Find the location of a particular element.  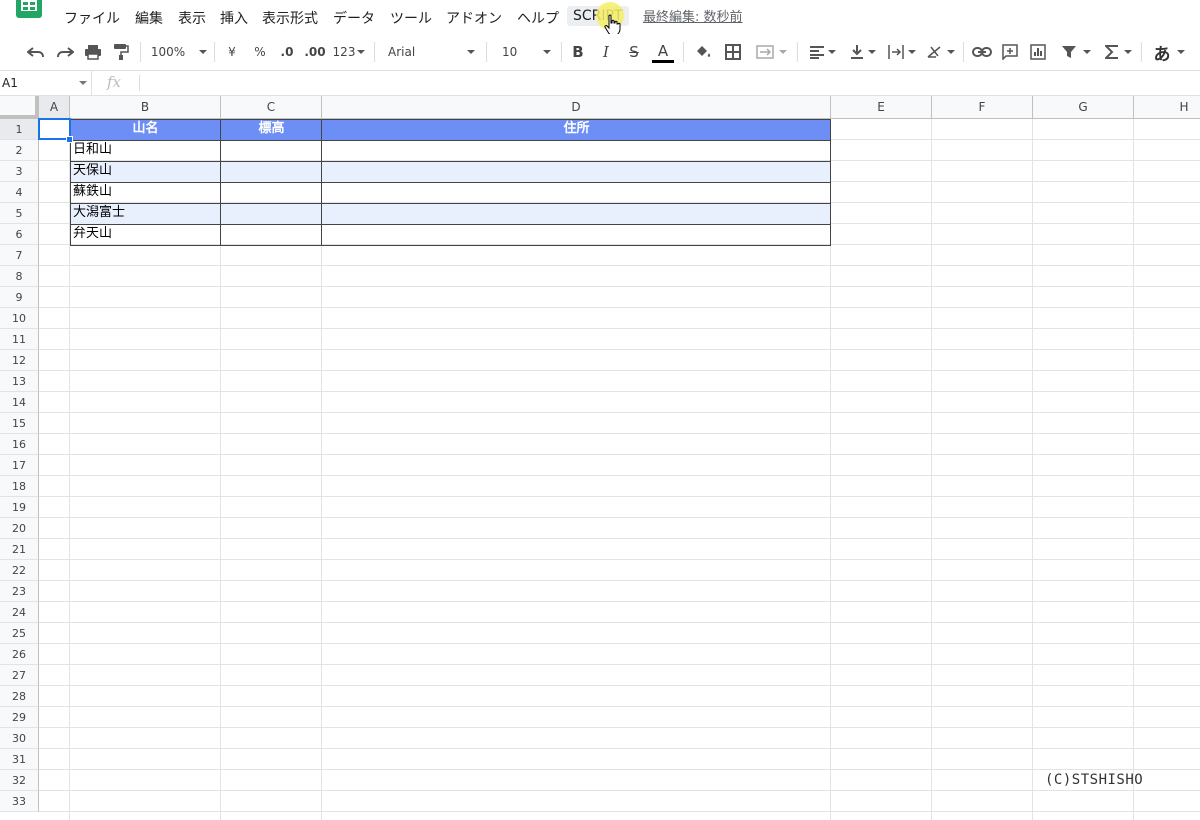

row-header: 11 is located at coordinates (19, 339).